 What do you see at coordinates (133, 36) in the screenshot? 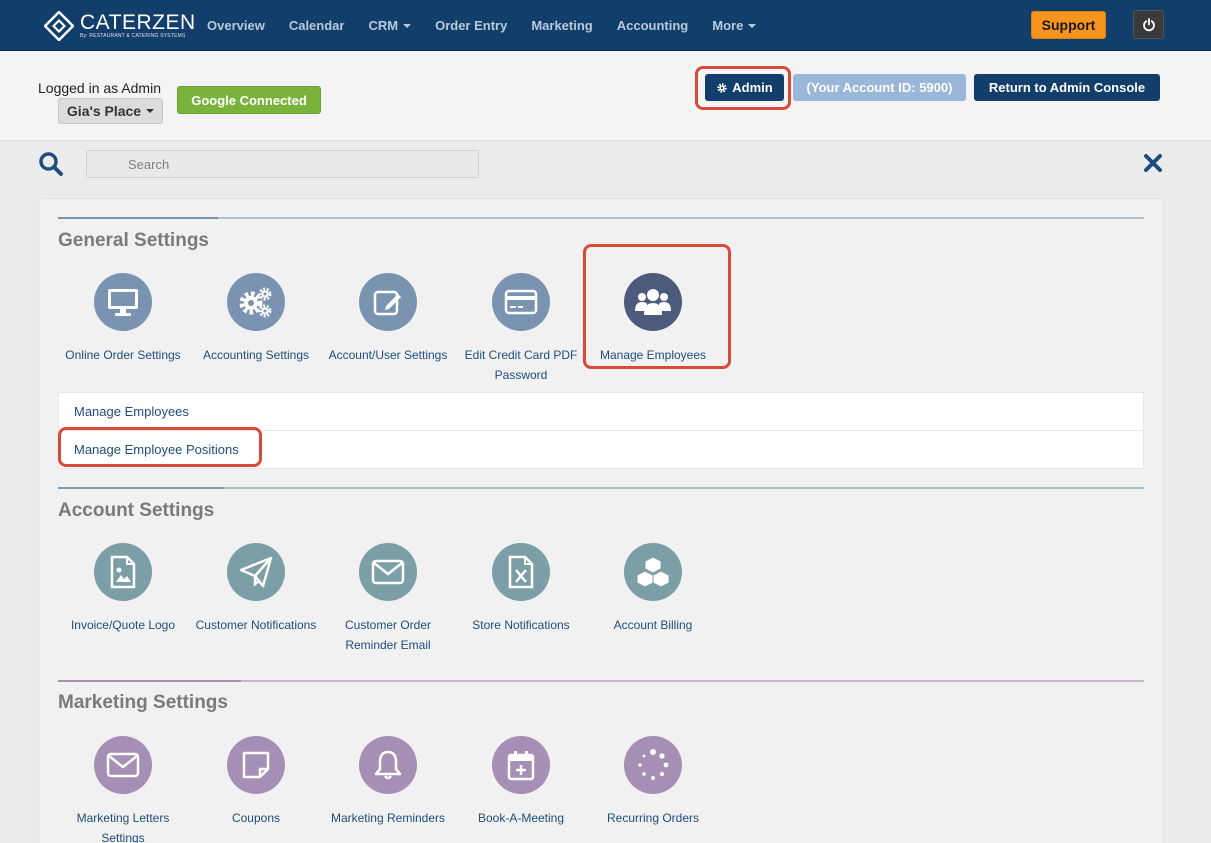
I see `brand-tagline: By: RESTAURANT & CATERING SYSTEMS` at bounding box center [133, 36].